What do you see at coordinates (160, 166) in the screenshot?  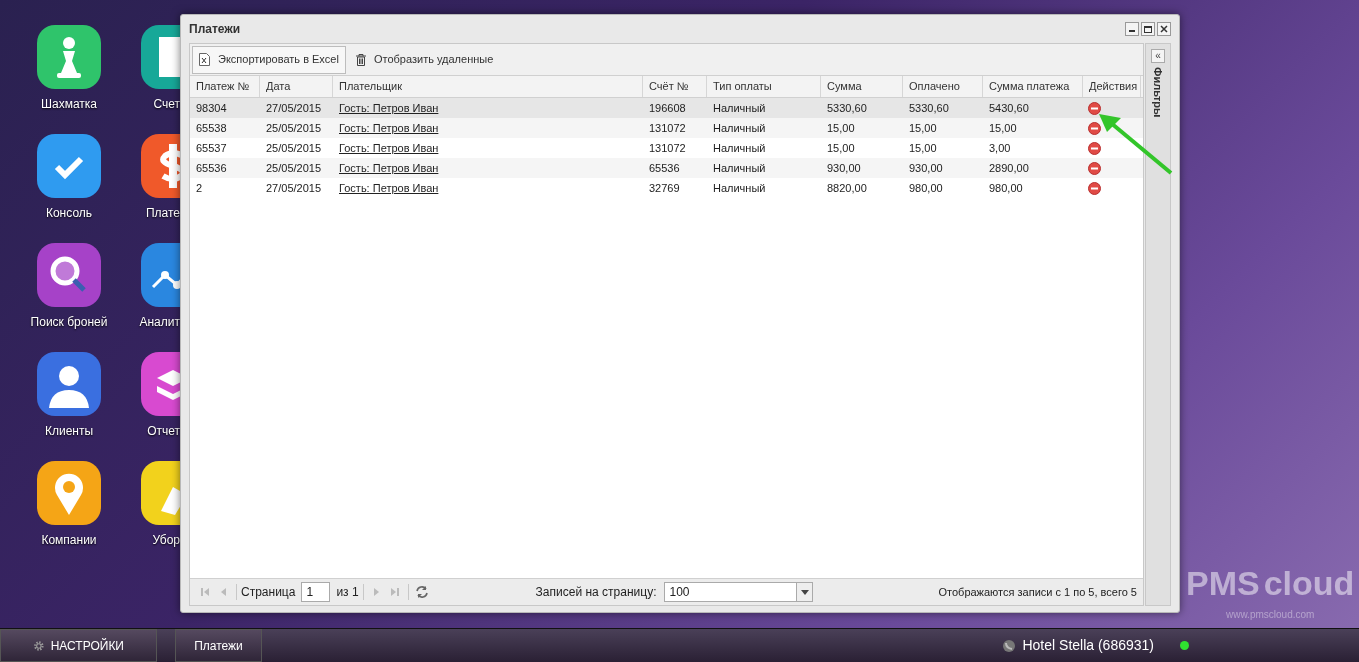 I see `dollar-app-icon` at bounding box center [160, 166].